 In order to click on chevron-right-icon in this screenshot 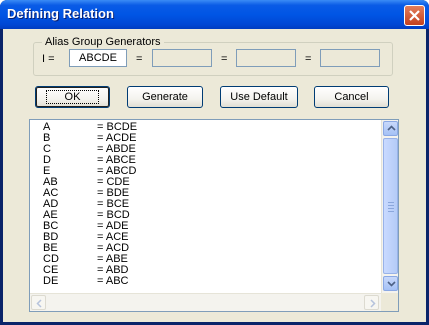, I will do `click(373, 303)`.